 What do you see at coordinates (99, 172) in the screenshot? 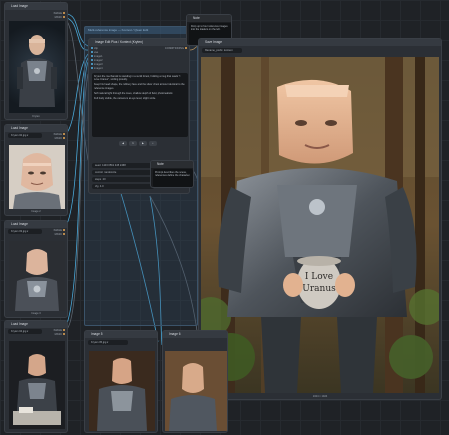
I see `field-label: control` at bounding box center [99, 172].